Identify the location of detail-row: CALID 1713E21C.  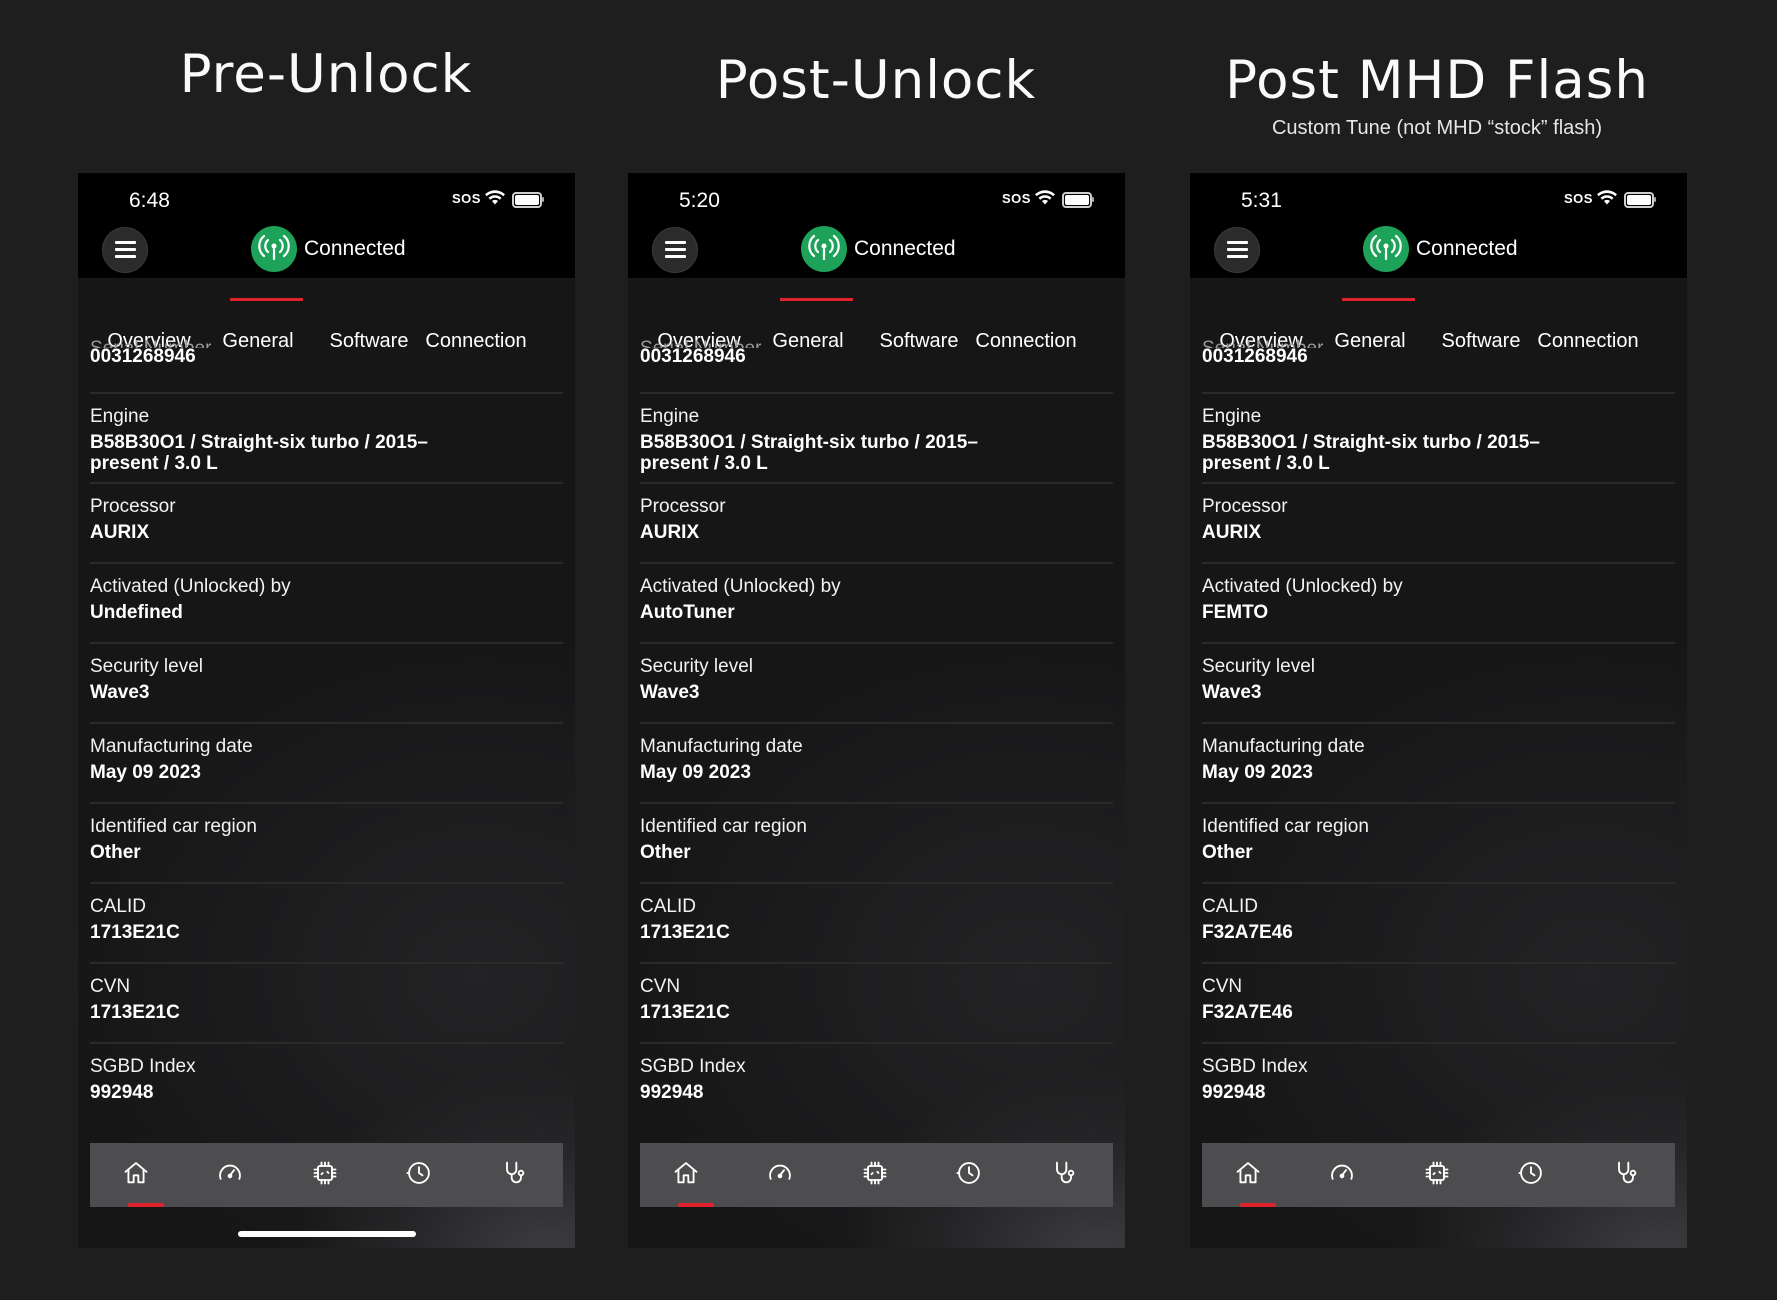
(326, 923).